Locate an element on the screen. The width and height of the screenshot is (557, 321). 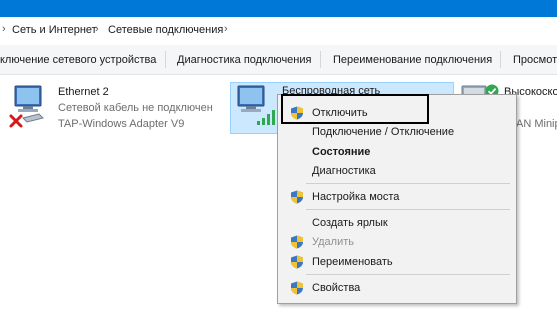
connection-adapter: AN Minip is located at coordinates (536, 124).